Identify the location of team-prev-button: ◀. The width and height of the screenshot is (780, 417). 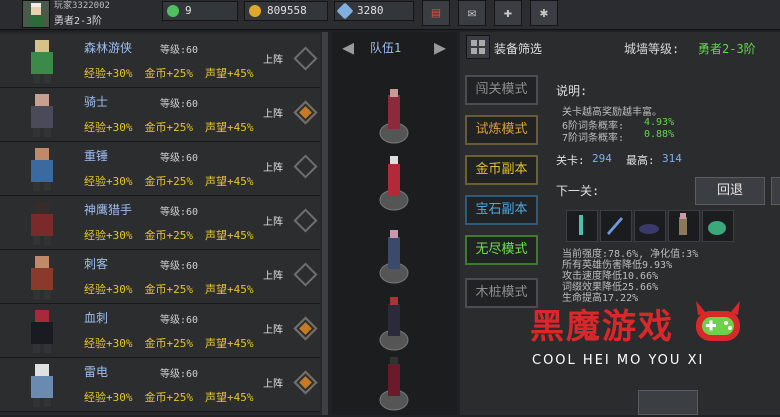
(348, 47).